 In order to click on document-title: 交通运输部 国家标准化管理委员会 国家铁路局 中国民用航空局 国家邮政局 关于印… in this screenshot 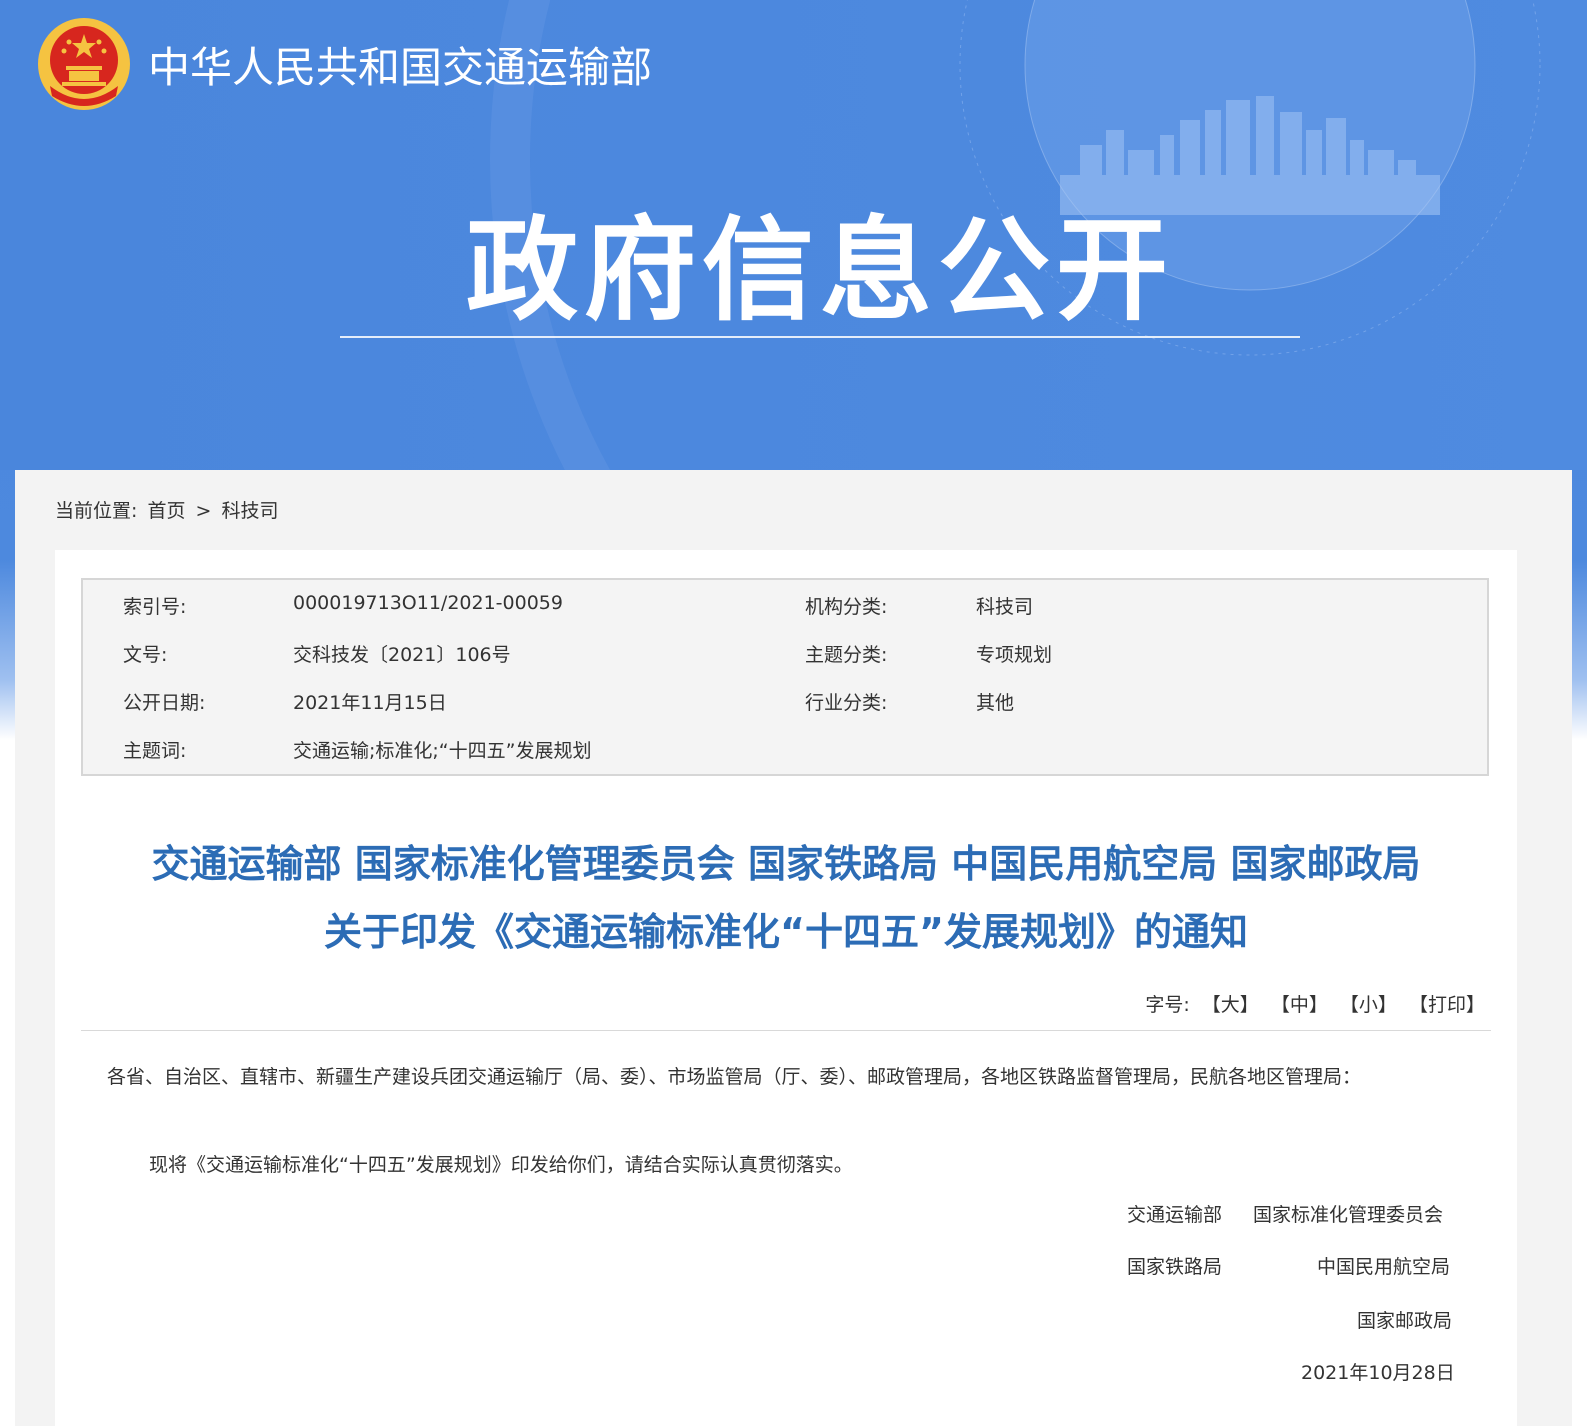, I will do `click(786, 898)`.